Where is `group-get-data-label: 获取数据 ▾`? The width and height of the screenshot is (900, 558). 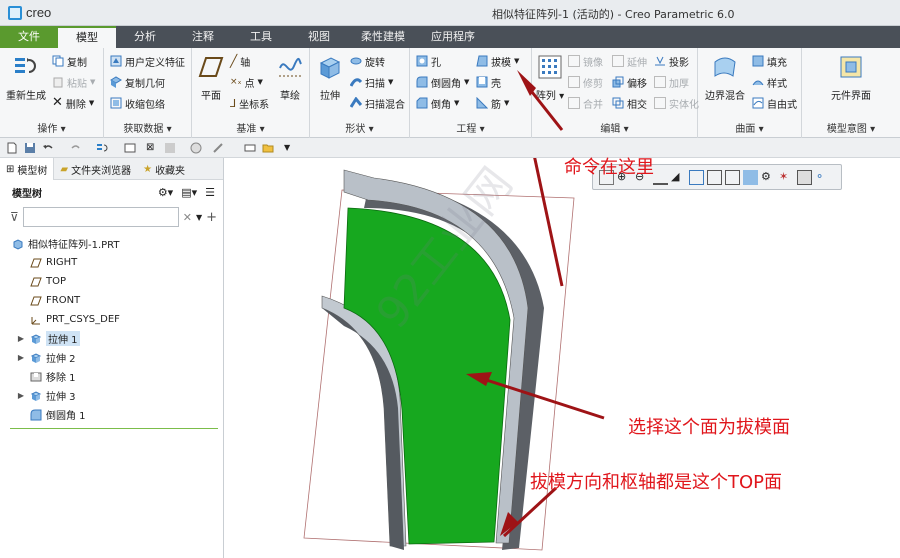 group-get-data-label: 获取数据 ▾ is located at coordinates (147, 127).